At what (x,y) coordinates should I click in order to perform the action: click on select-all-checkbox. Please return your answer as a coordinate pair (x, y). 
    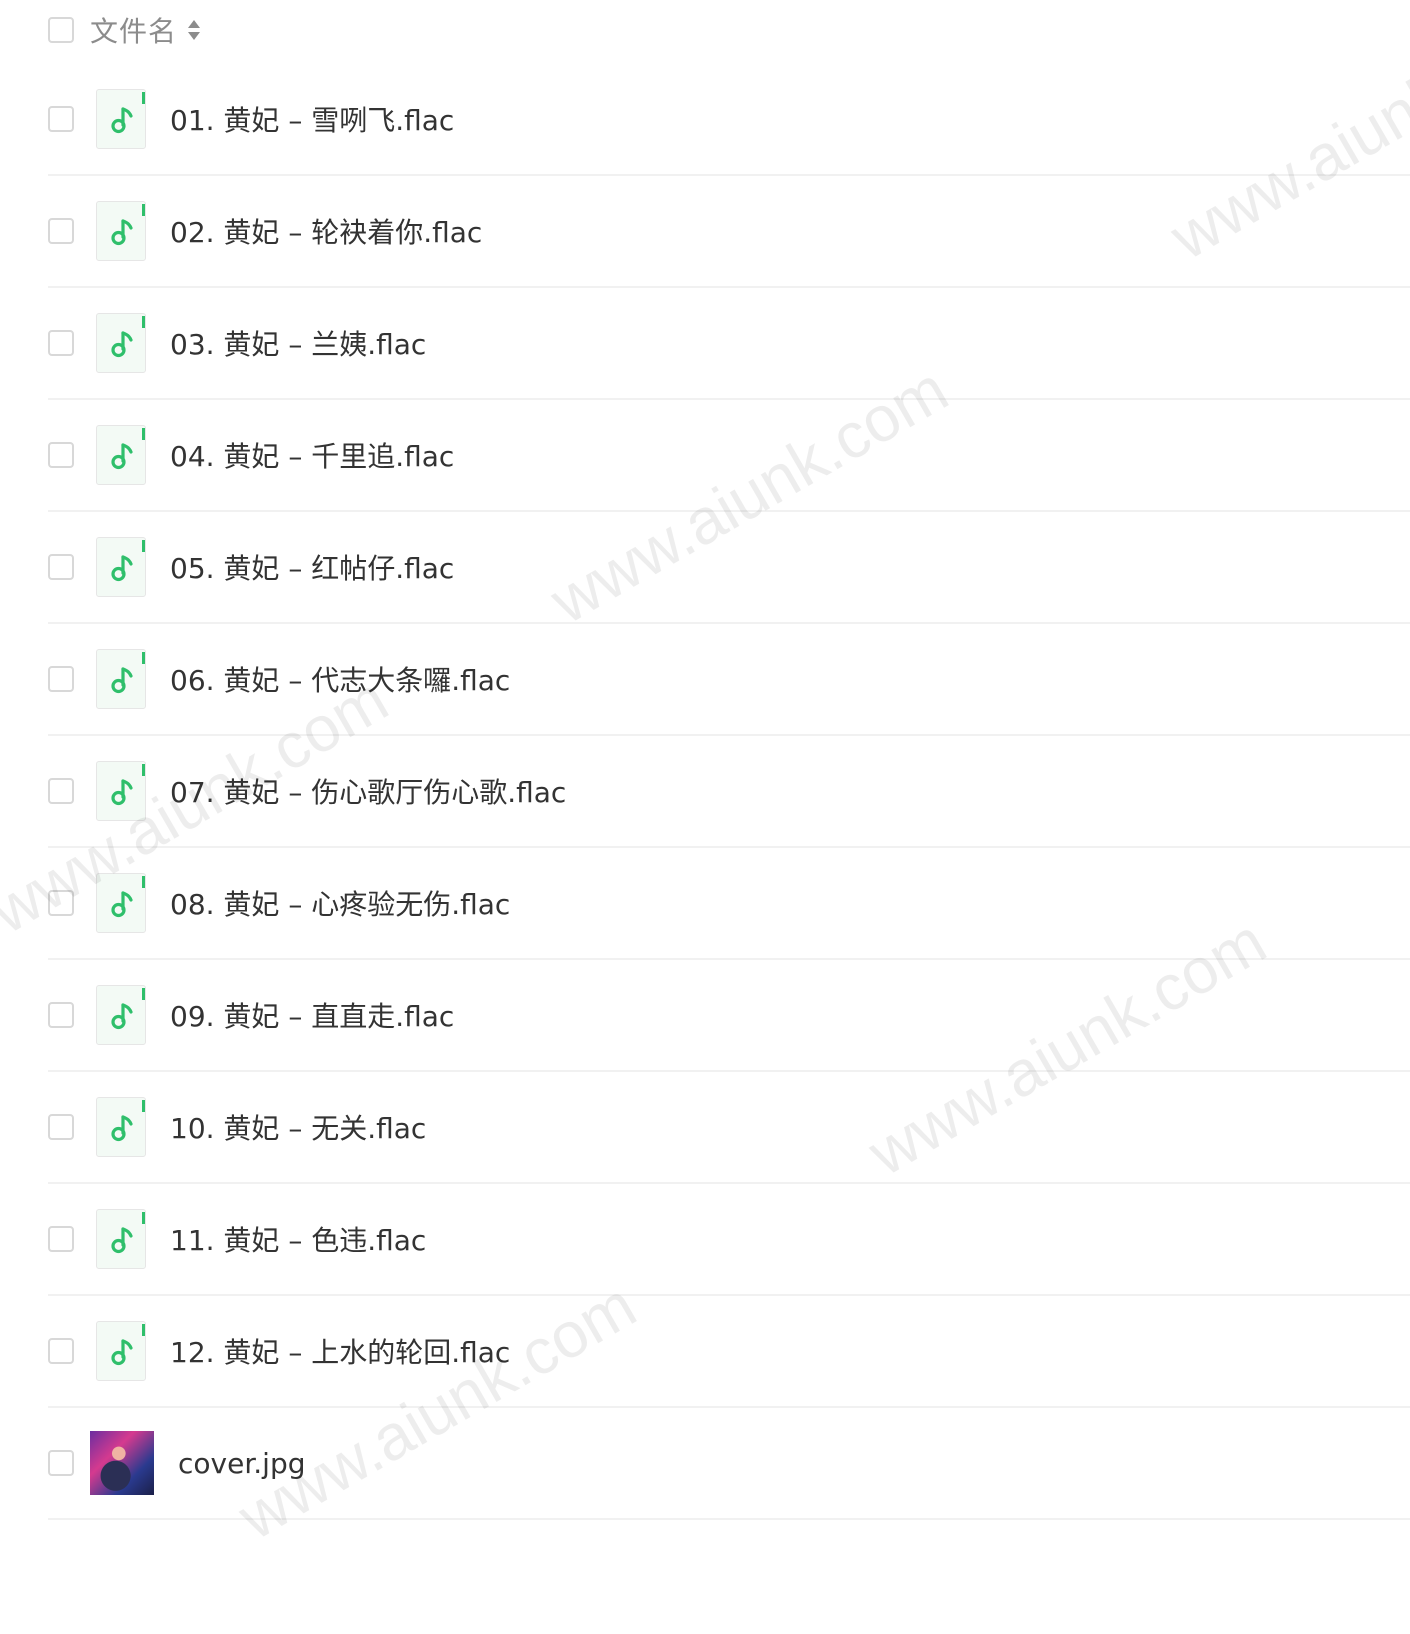
    Looking at the image, I should click on (61, 30).